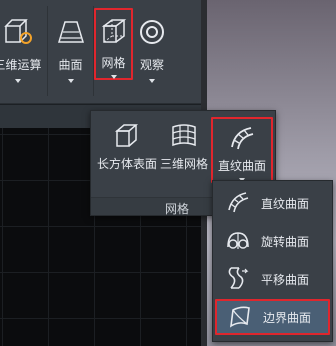 Image resolution: width=336 pixels, height=346 pixels. I want to click on box-surface-icon, so click(127, 136).